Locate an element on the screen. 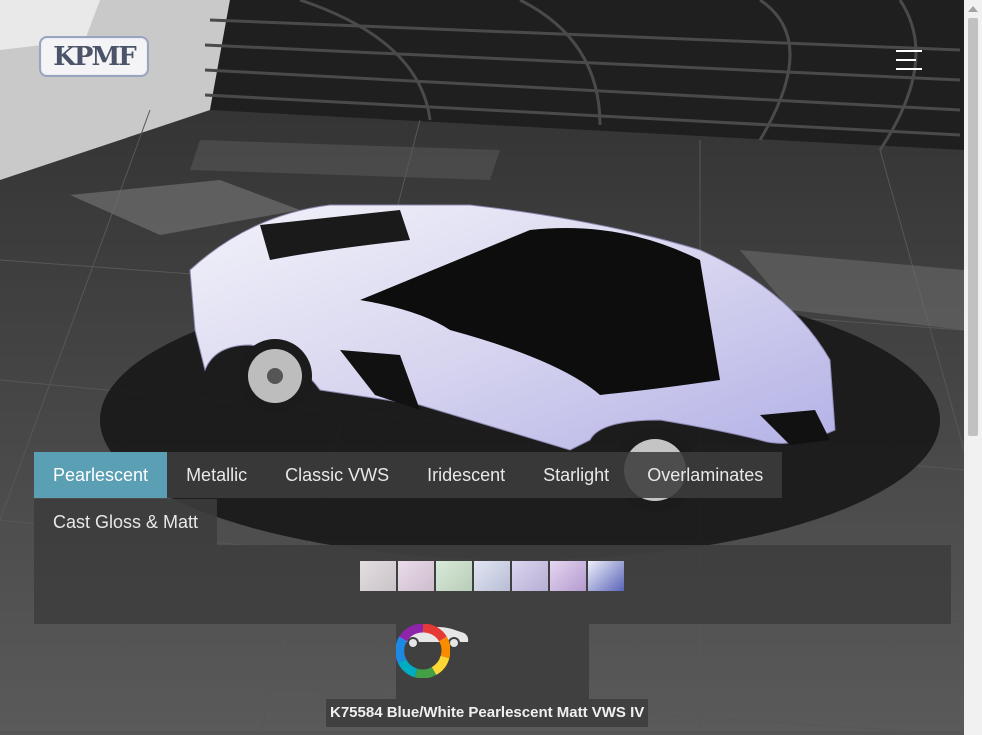  tab-pearlescent: Pearlescent is located at coordinates (101, 475).